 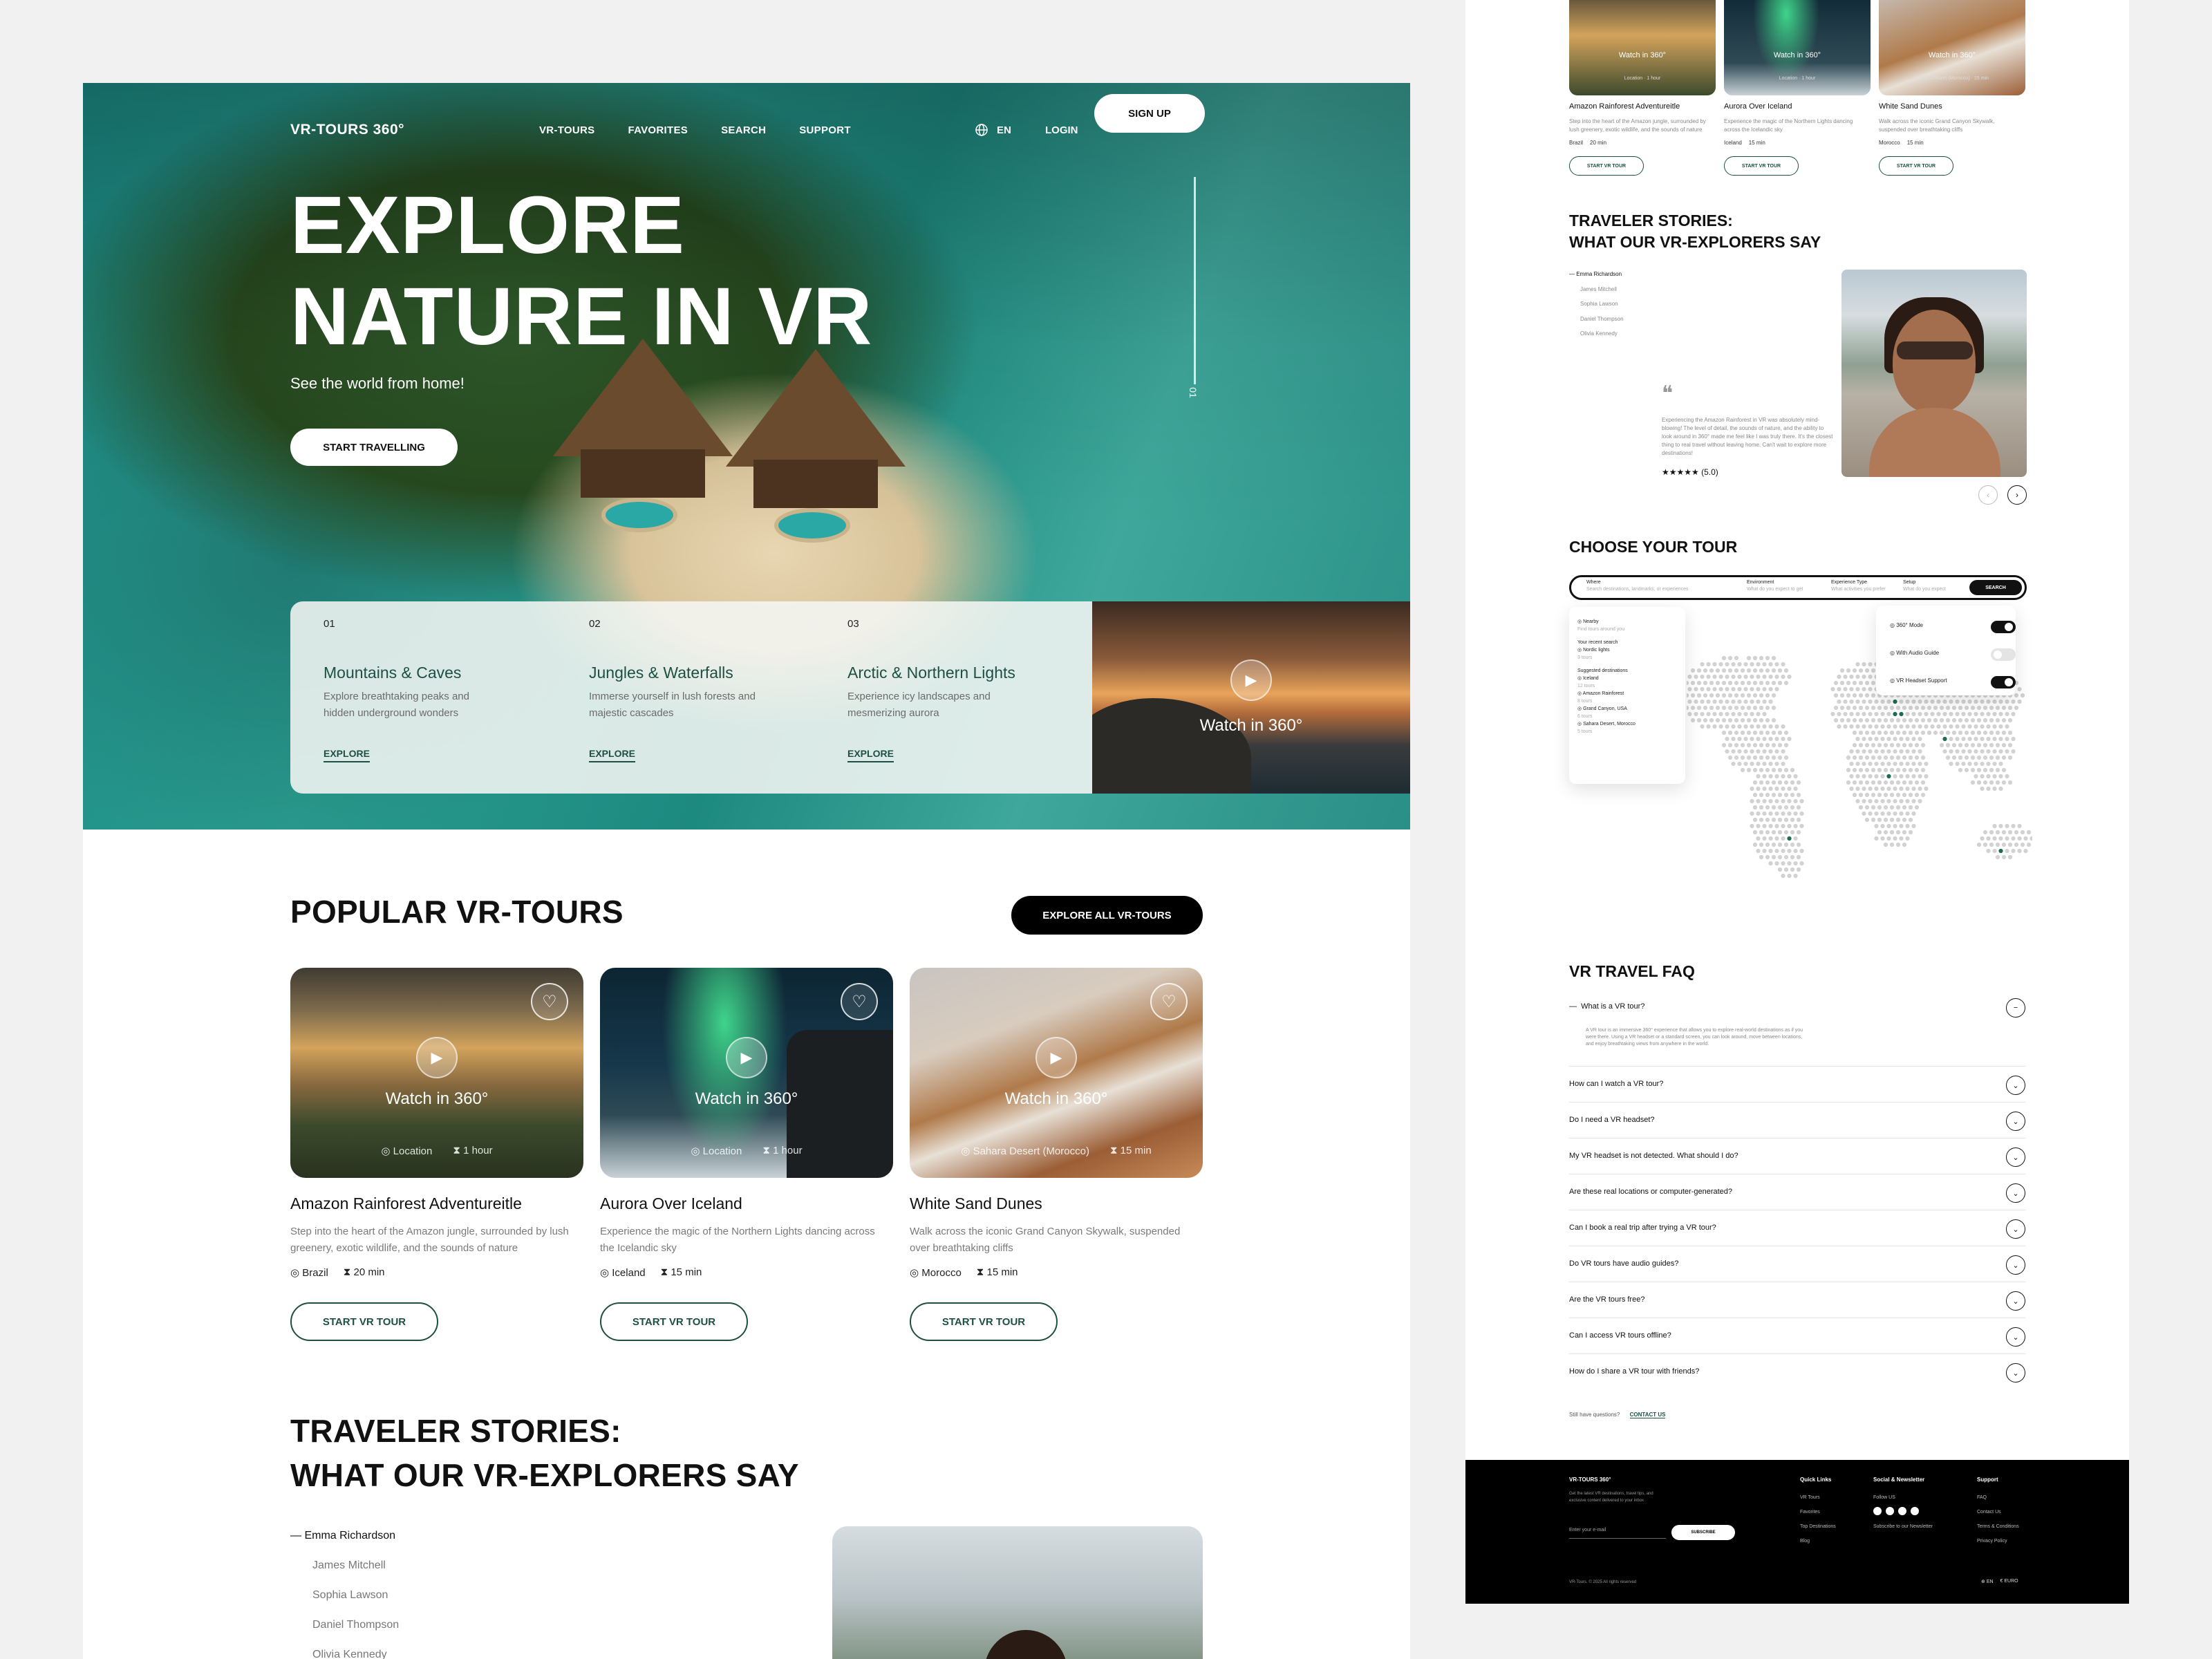 What do you see at coordinates (1988, 495) in the screenshot?
I see `prev-arrow-icon: ‹` at bounding box center [1988, 495].